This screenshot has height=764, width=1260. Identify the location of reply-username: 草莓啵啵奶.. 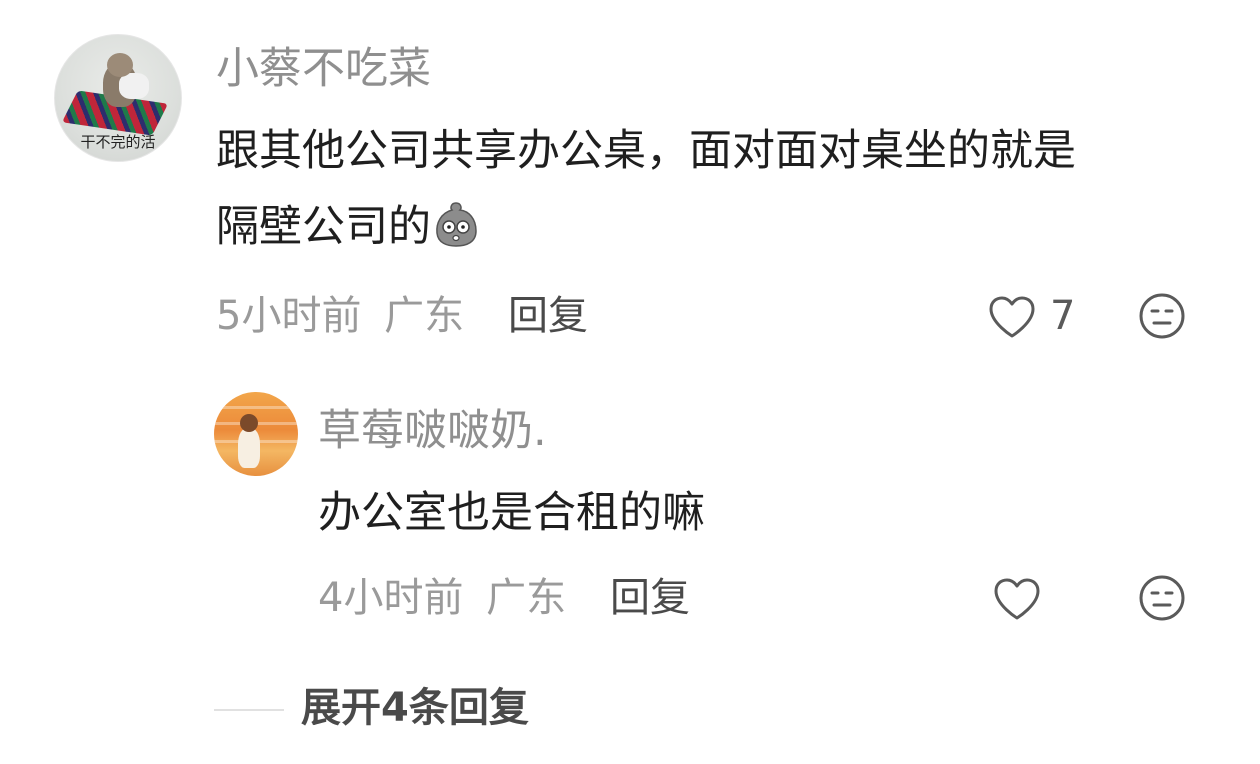
(432, 431).